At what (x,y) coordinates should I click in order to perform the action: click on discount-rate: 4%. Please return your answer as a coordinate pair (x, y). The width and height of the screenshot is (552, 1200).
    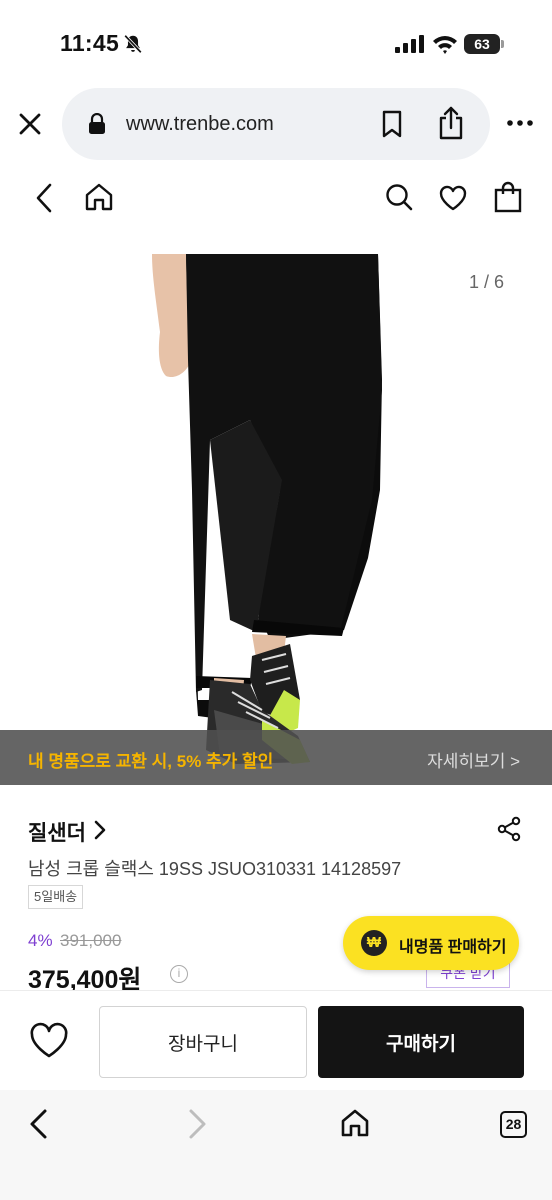
    Looking at the image, I should click on (40, 940).